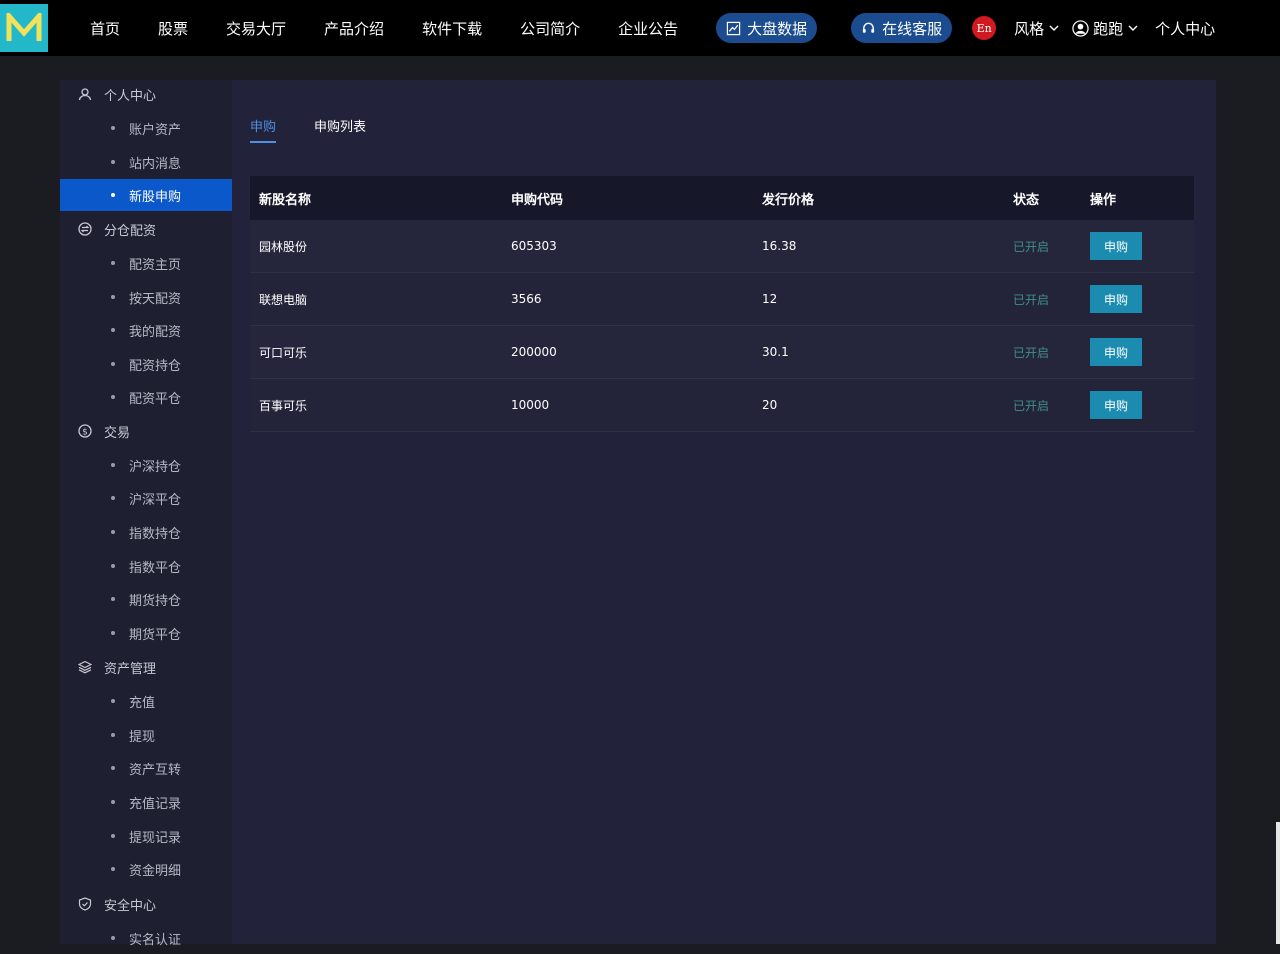  What do you see at coordinates (1080, 28) in the screenshot?
I see `avatar-icon` at bounding box center [1080, 28].